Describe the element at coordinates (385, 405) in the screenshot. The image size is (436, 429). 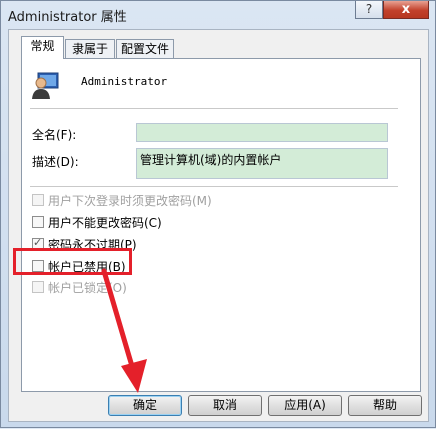
I see `help-button: 帮助` at that location.